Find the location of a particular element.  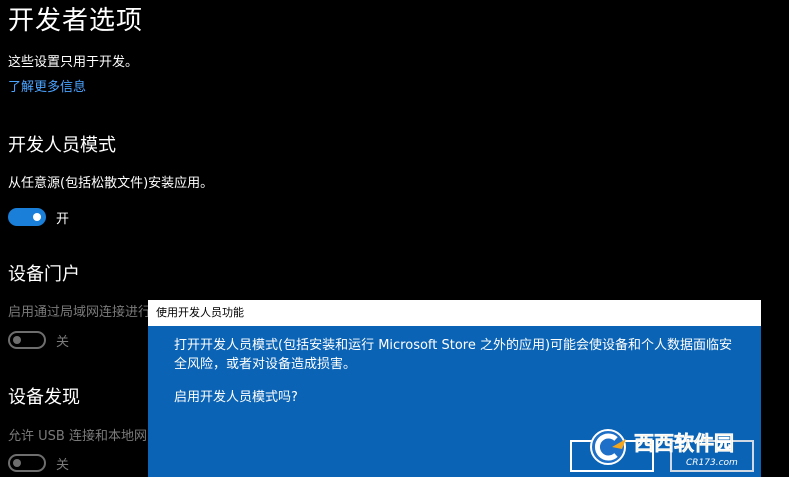

device-portal-state-label: 关 is located at coordinates (63, 342).